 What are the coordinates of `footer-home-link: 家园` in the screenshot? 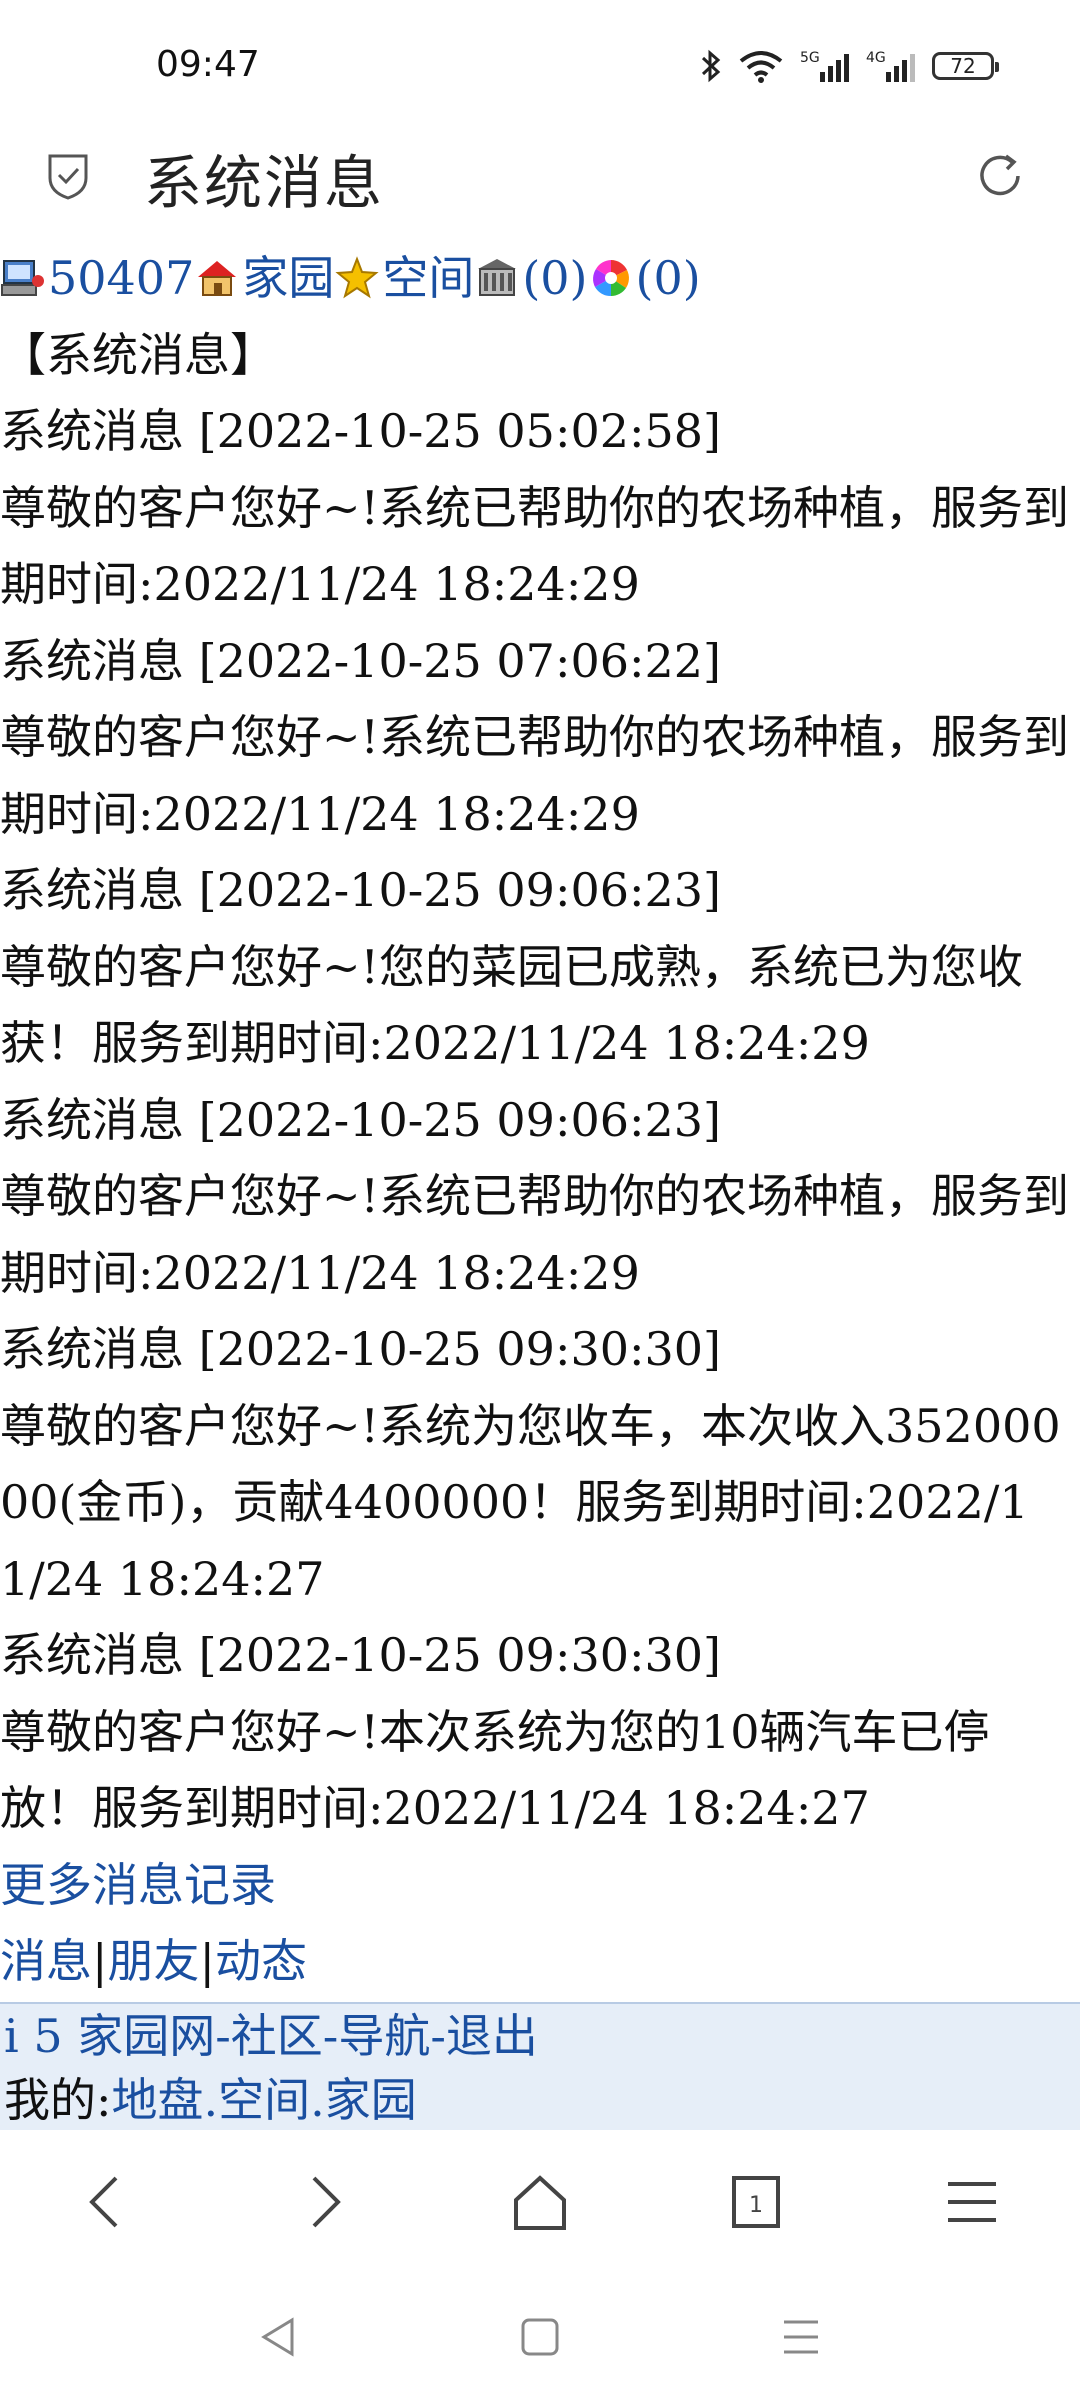 It's located at (371, 2100).